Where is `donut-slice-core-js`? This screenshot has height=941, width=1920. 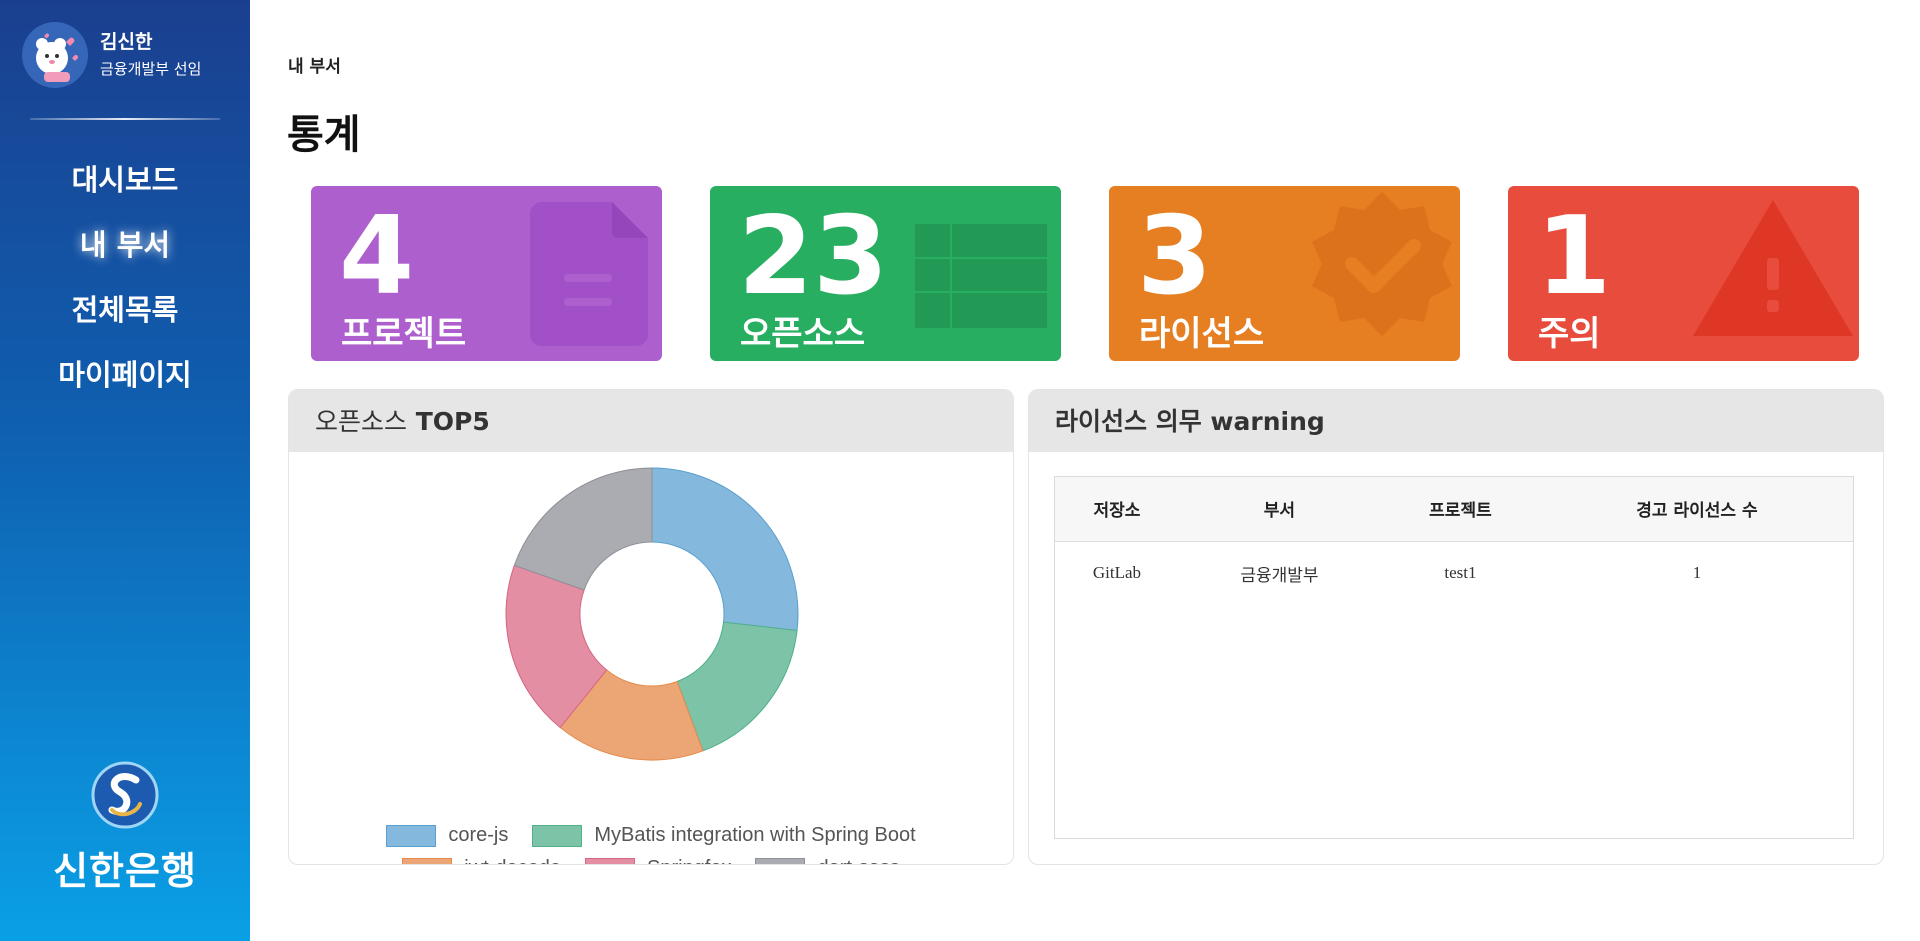
donut-slice-core-js is located at coordinates (725, 549).